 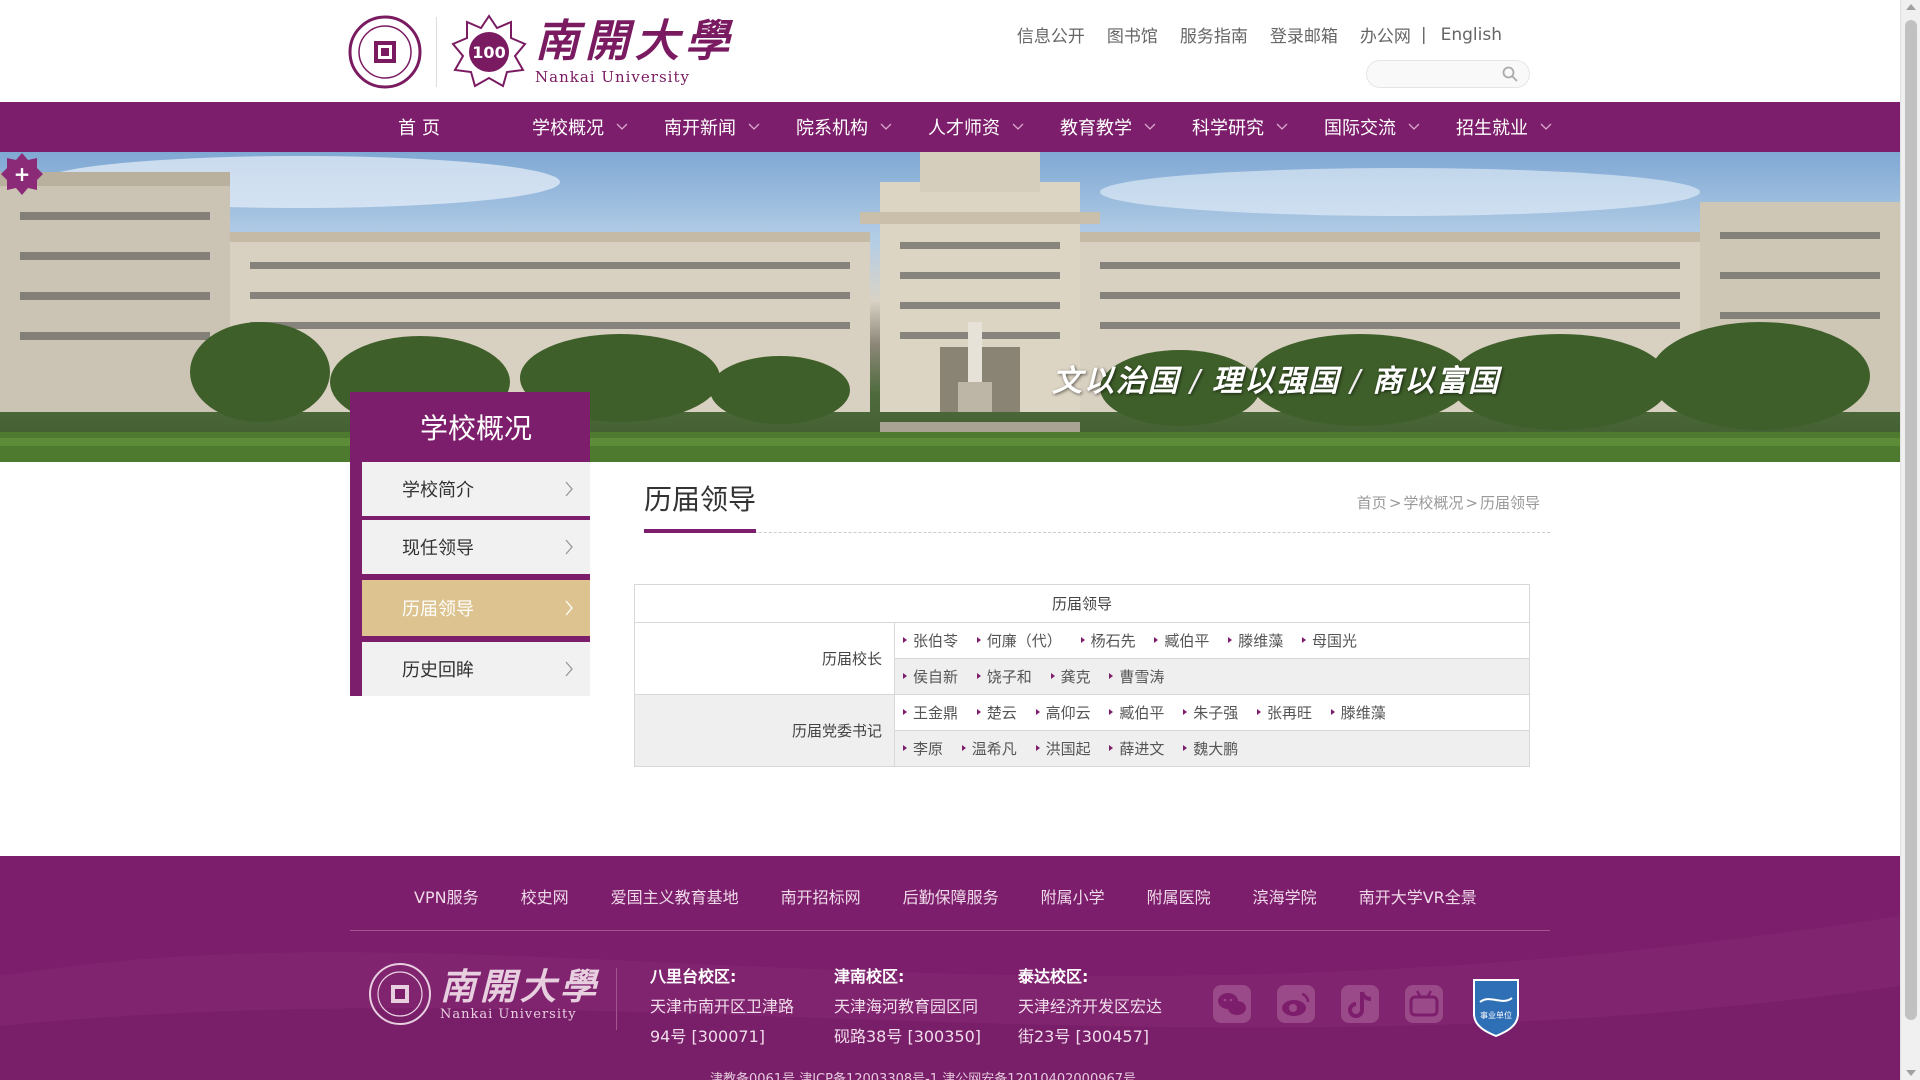 What do you see at coordinates (438, 609) in the screenshot?
I see `sidebar-item-label: 历届领导` at bounding box center [438, 609].